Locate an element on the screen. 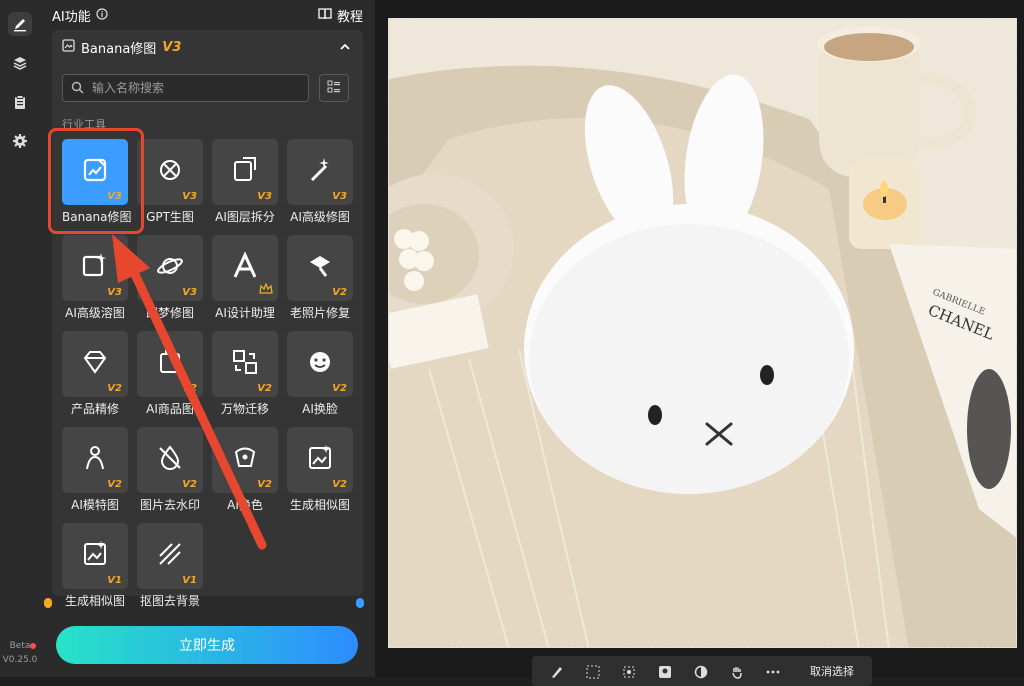 Image resolution: width=1024 pixels, height=686 pixels. tool-item: V2 产品精修 is located at coordinates (95, 374).